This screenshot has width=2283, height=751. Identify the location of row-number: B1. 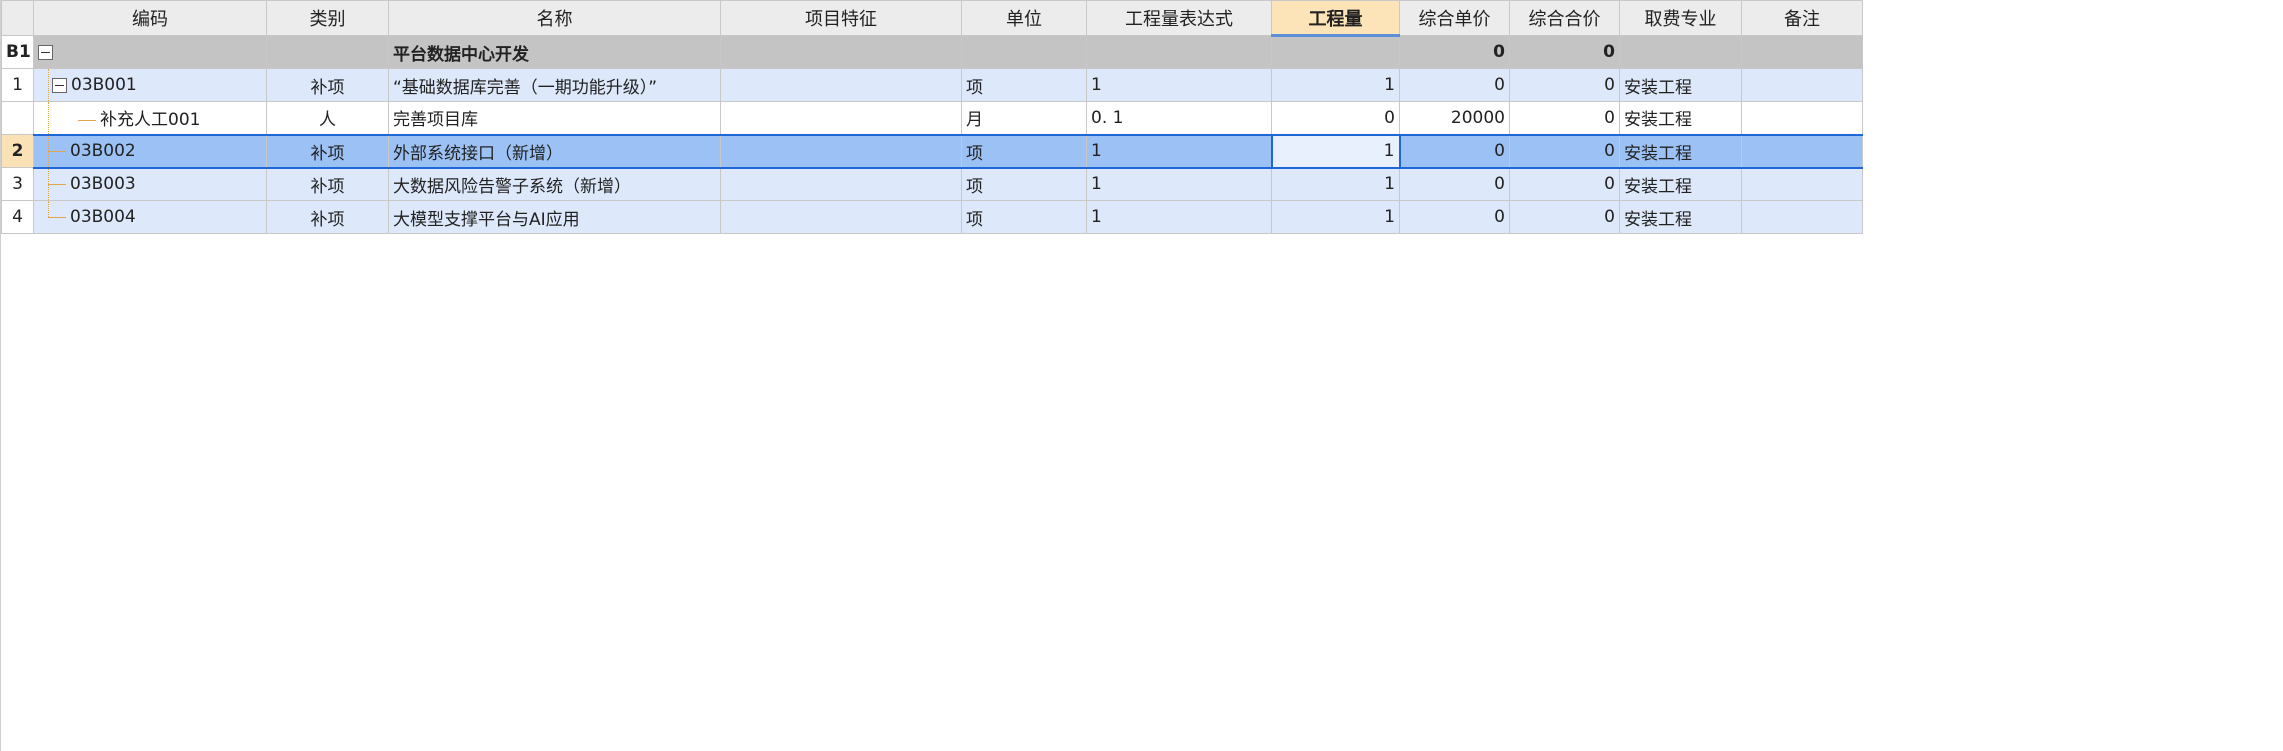
(17, 52).